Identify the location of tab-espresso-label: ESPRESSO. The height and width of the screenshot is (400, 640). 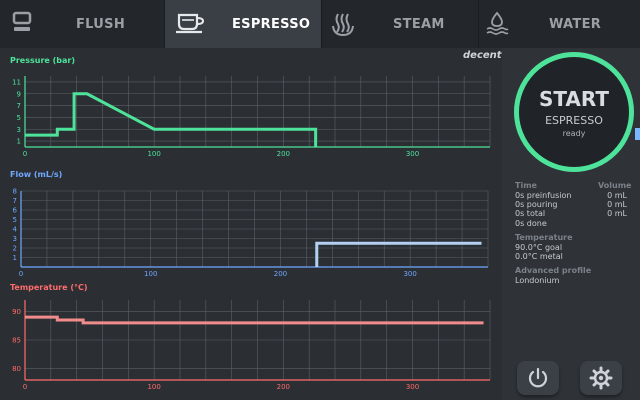
(271, 24).